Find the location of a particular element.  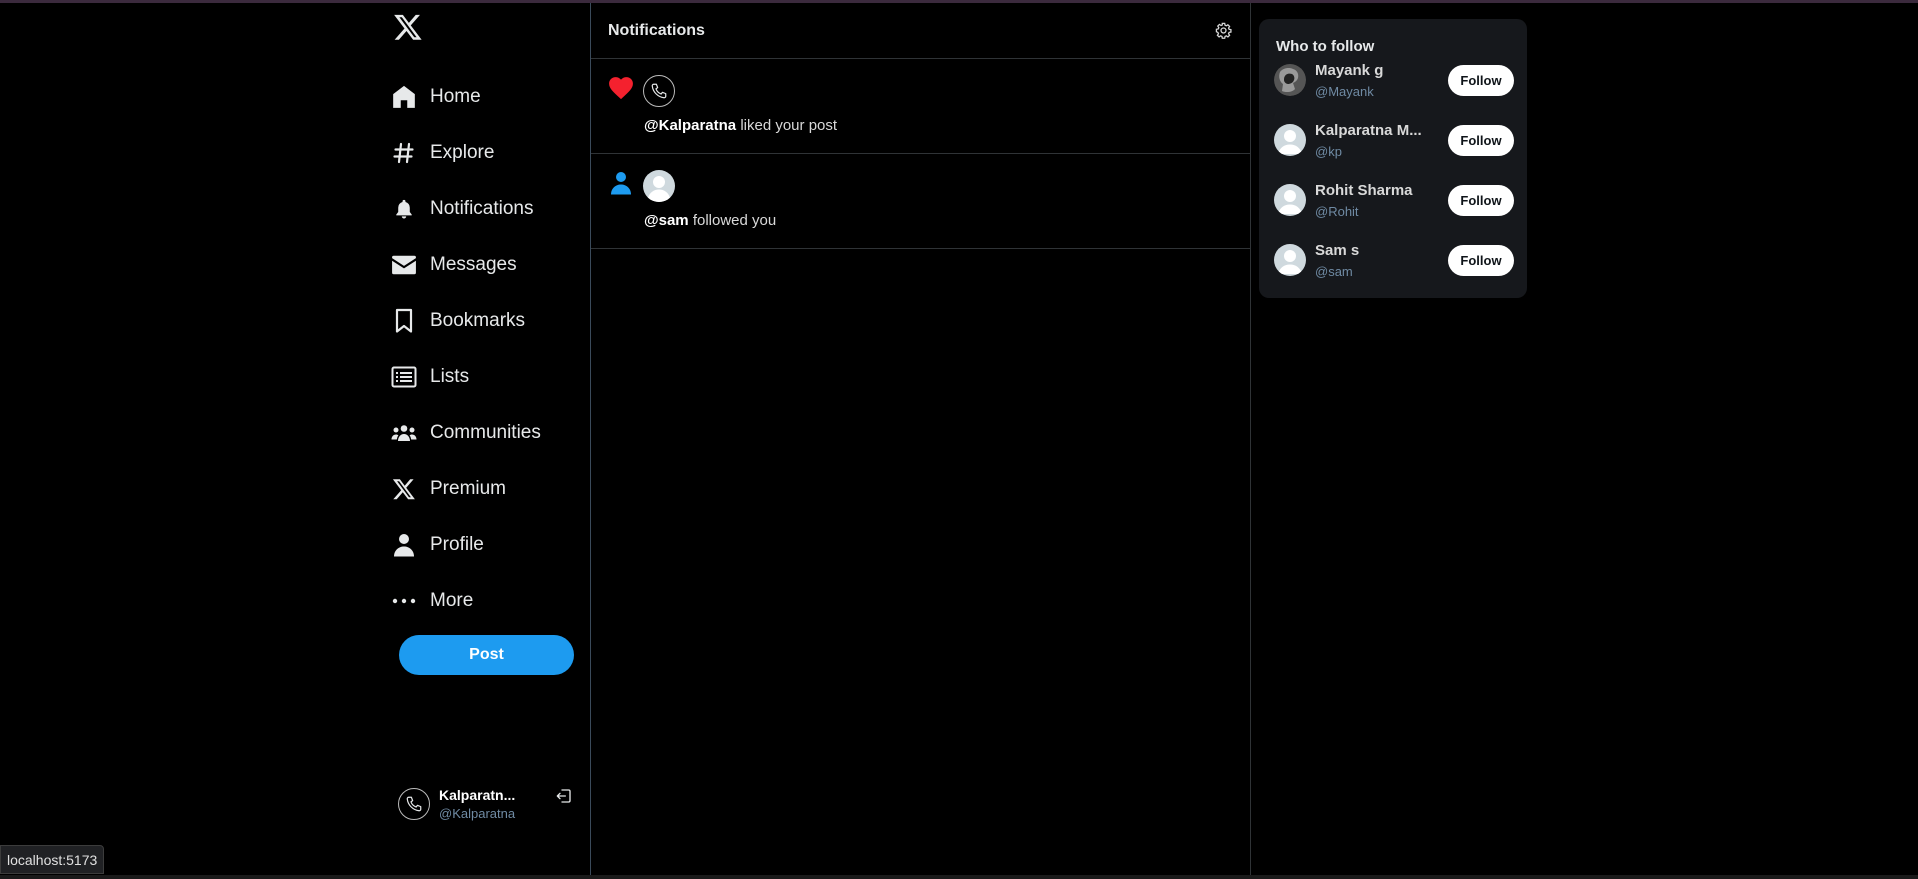

heart-icon is located at coordinates (621, 88).